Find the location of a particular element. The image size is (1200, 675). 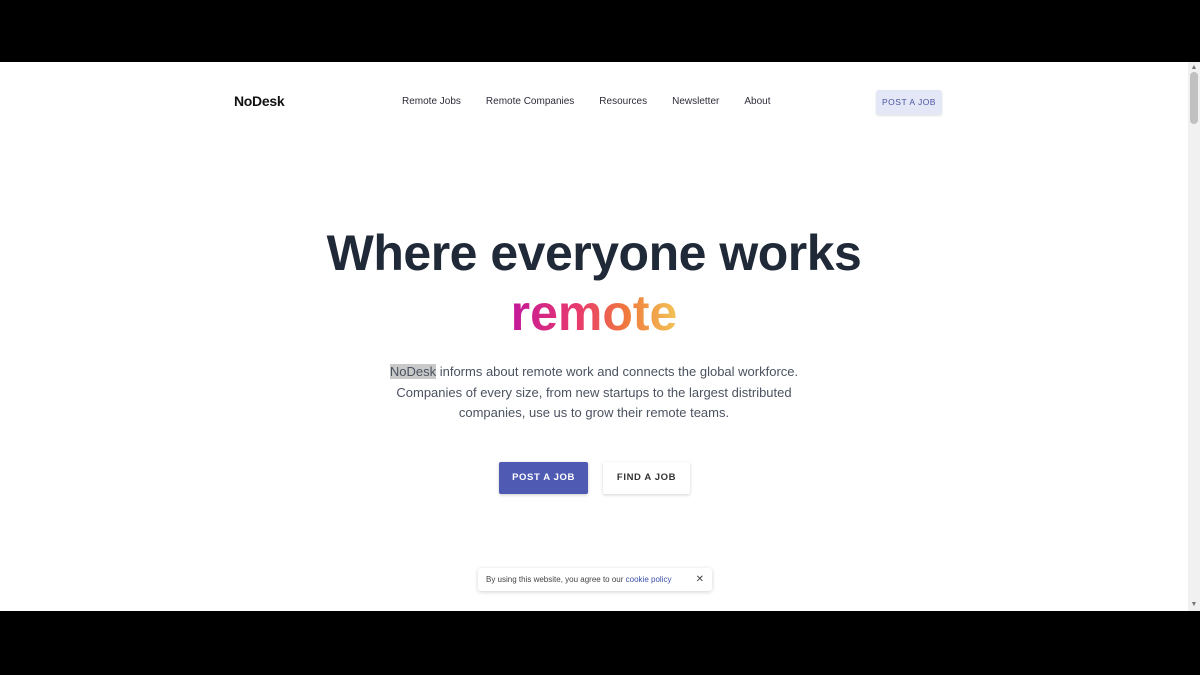

close-icon: ✕ is located at coordinates (700, 579).